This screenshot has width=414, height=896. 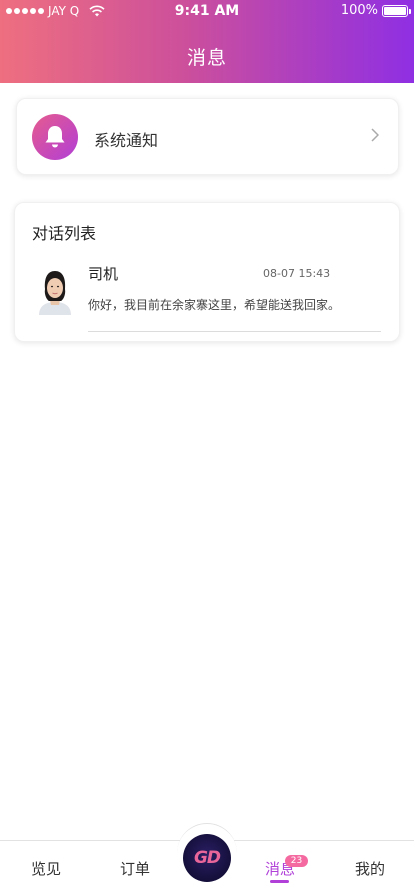 What do you see at coordinates (55, 291) in the screenshot?
I see `avatar` at bounding box center [55, 291].